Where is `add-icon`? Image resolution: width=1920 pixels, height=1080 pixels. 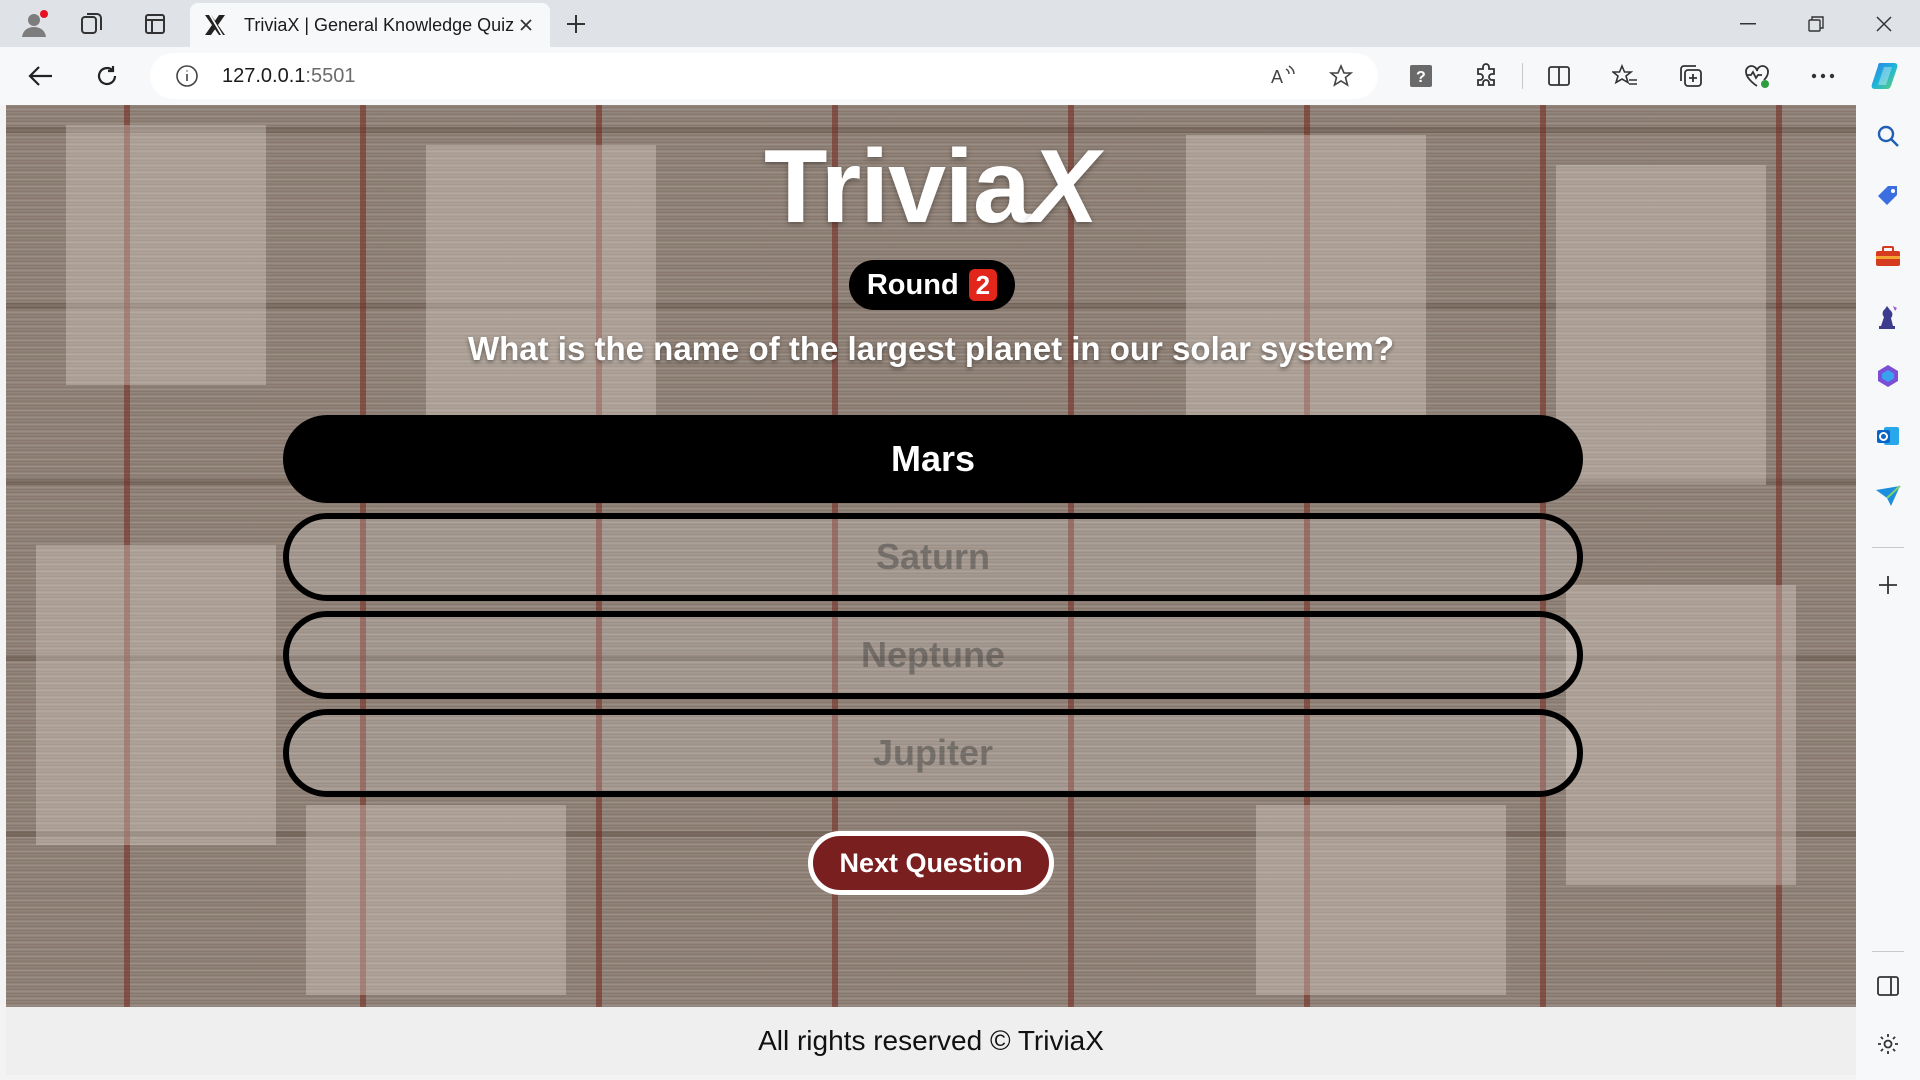
add-icon is located at coordinates (1888, 585).